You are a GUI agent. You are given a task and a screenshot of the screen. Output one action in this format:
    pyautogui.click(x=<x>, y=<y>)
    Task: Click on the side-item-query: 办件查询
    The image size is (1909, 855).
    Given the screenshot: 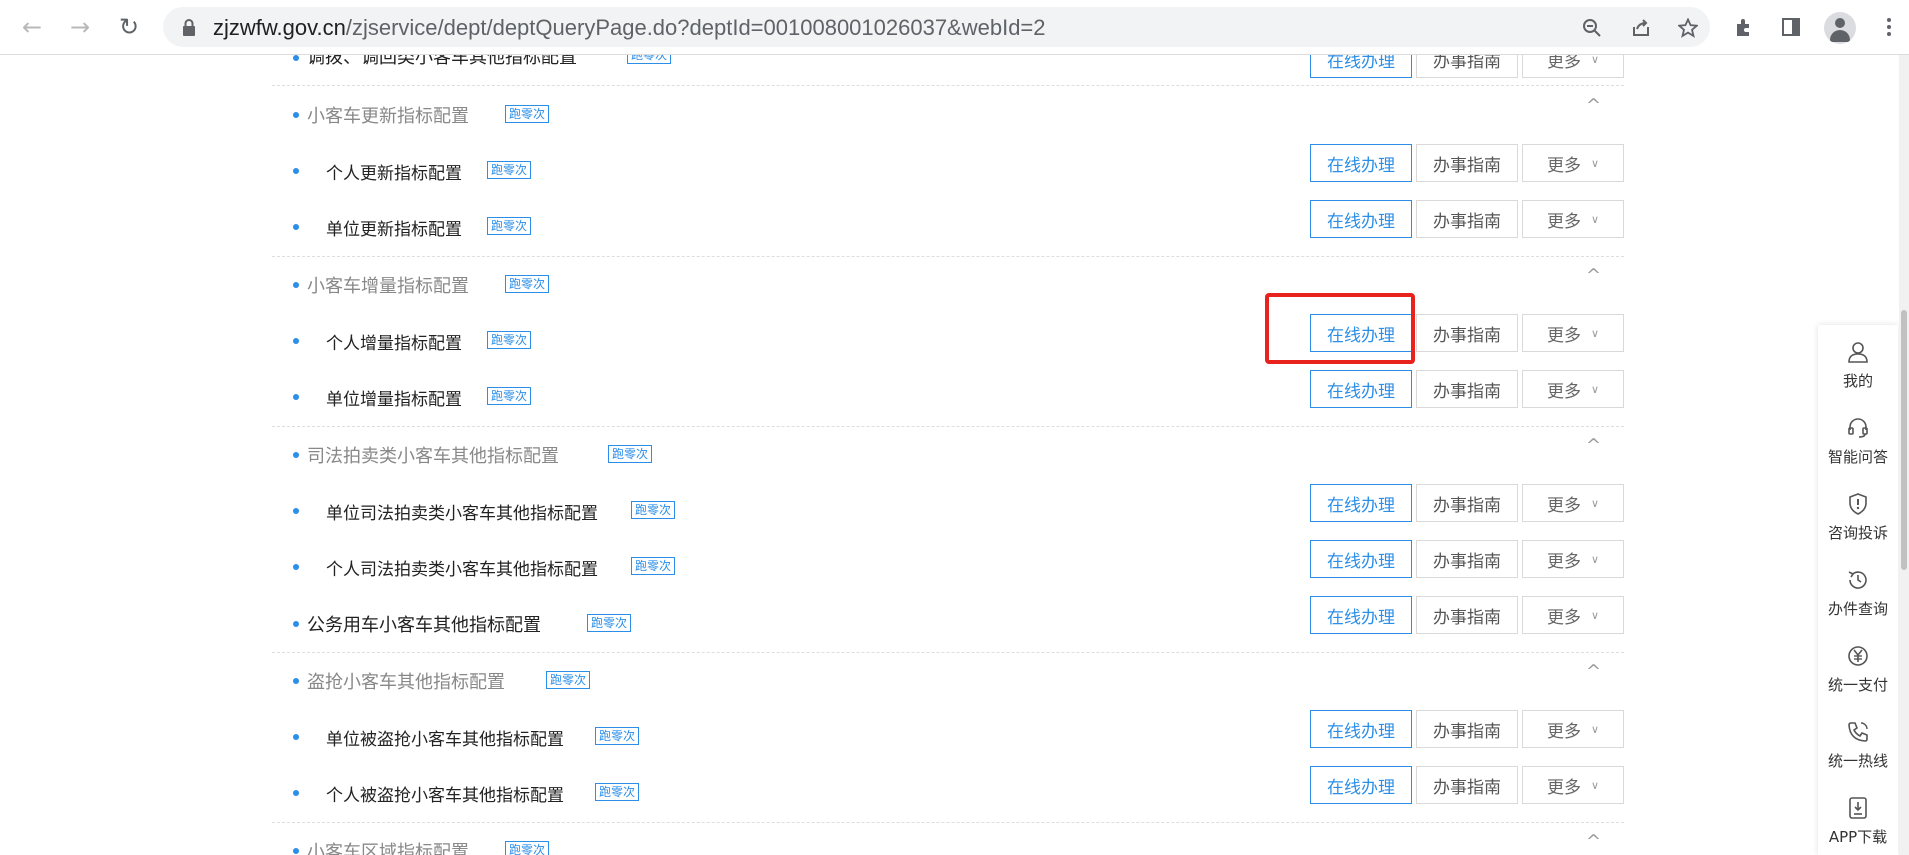 What is the action you would take?
    pyautogui.click(x=1858, y=593)
    